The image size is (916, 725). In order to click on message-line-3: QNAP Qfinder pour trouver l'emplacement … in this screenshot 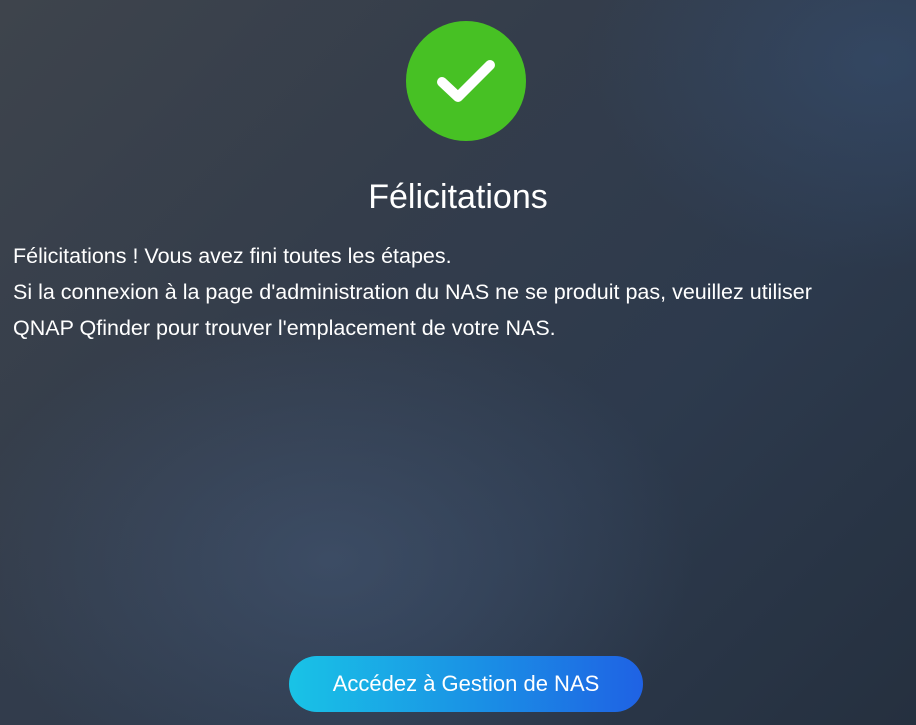, I will do `click(284, 328)`.